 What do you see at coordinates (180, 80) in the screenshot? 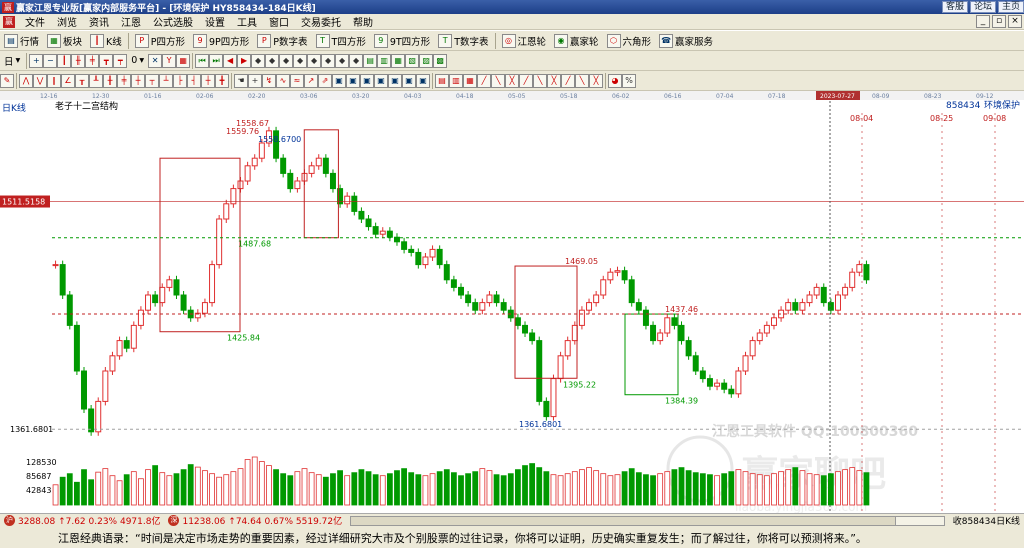
I see `bars-h-icon: ├` at bounding box center [180, 80].